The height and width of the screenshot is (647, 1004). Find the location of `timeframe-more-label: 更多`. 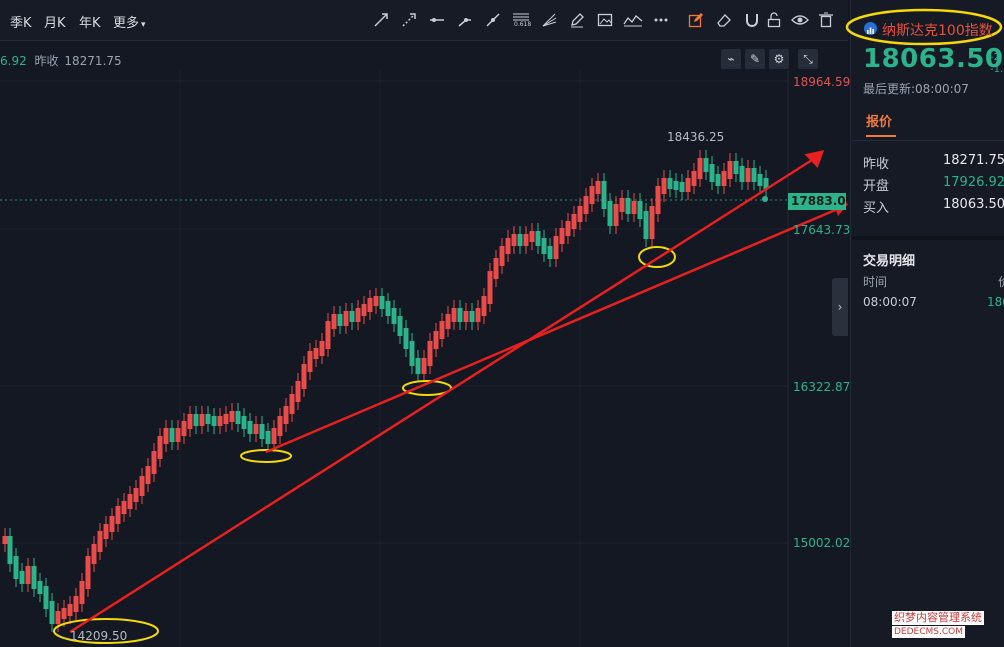

timeframe-more-label: 更多 is located at coordinates (126, 23).